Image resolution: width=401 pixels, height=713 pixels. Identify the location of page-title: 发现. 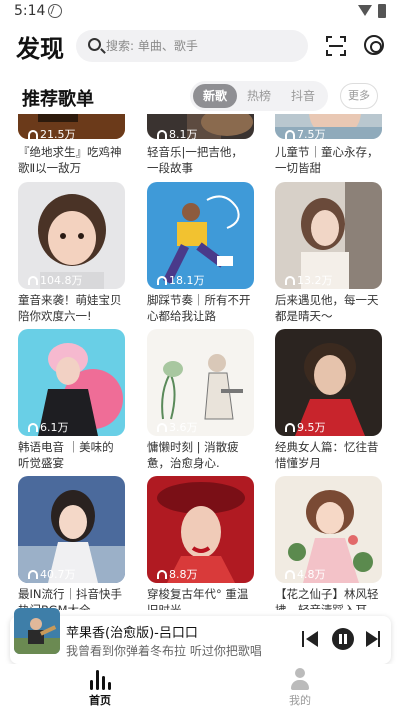
(40, 49).